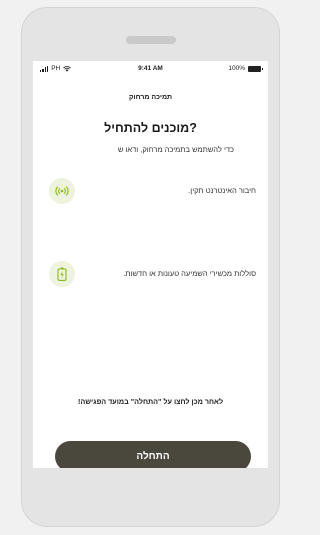 Image resolution: width=320 pixels, height=535 pixels. What do you see at coordinates (189, 273) in the screenshot?
I see `list-item-label: סוללות מכשירי השמיעה טעונות או חדשות.` at bounding box center [189, 273].